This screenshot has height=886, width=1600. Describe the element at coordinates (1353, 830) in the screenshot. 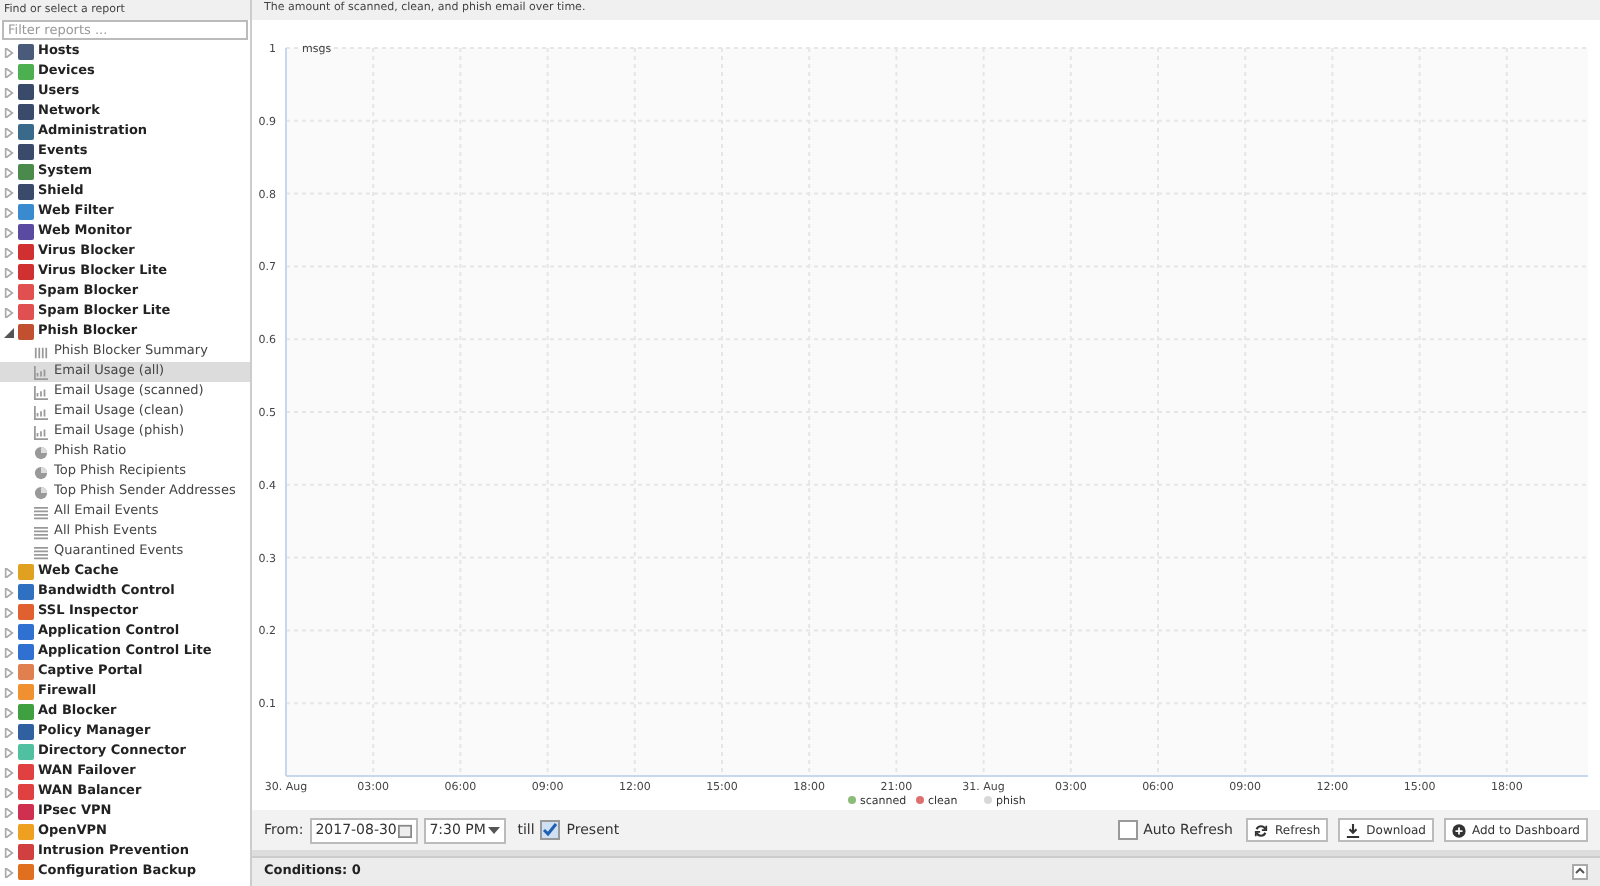

I see `download-icon` at that location.